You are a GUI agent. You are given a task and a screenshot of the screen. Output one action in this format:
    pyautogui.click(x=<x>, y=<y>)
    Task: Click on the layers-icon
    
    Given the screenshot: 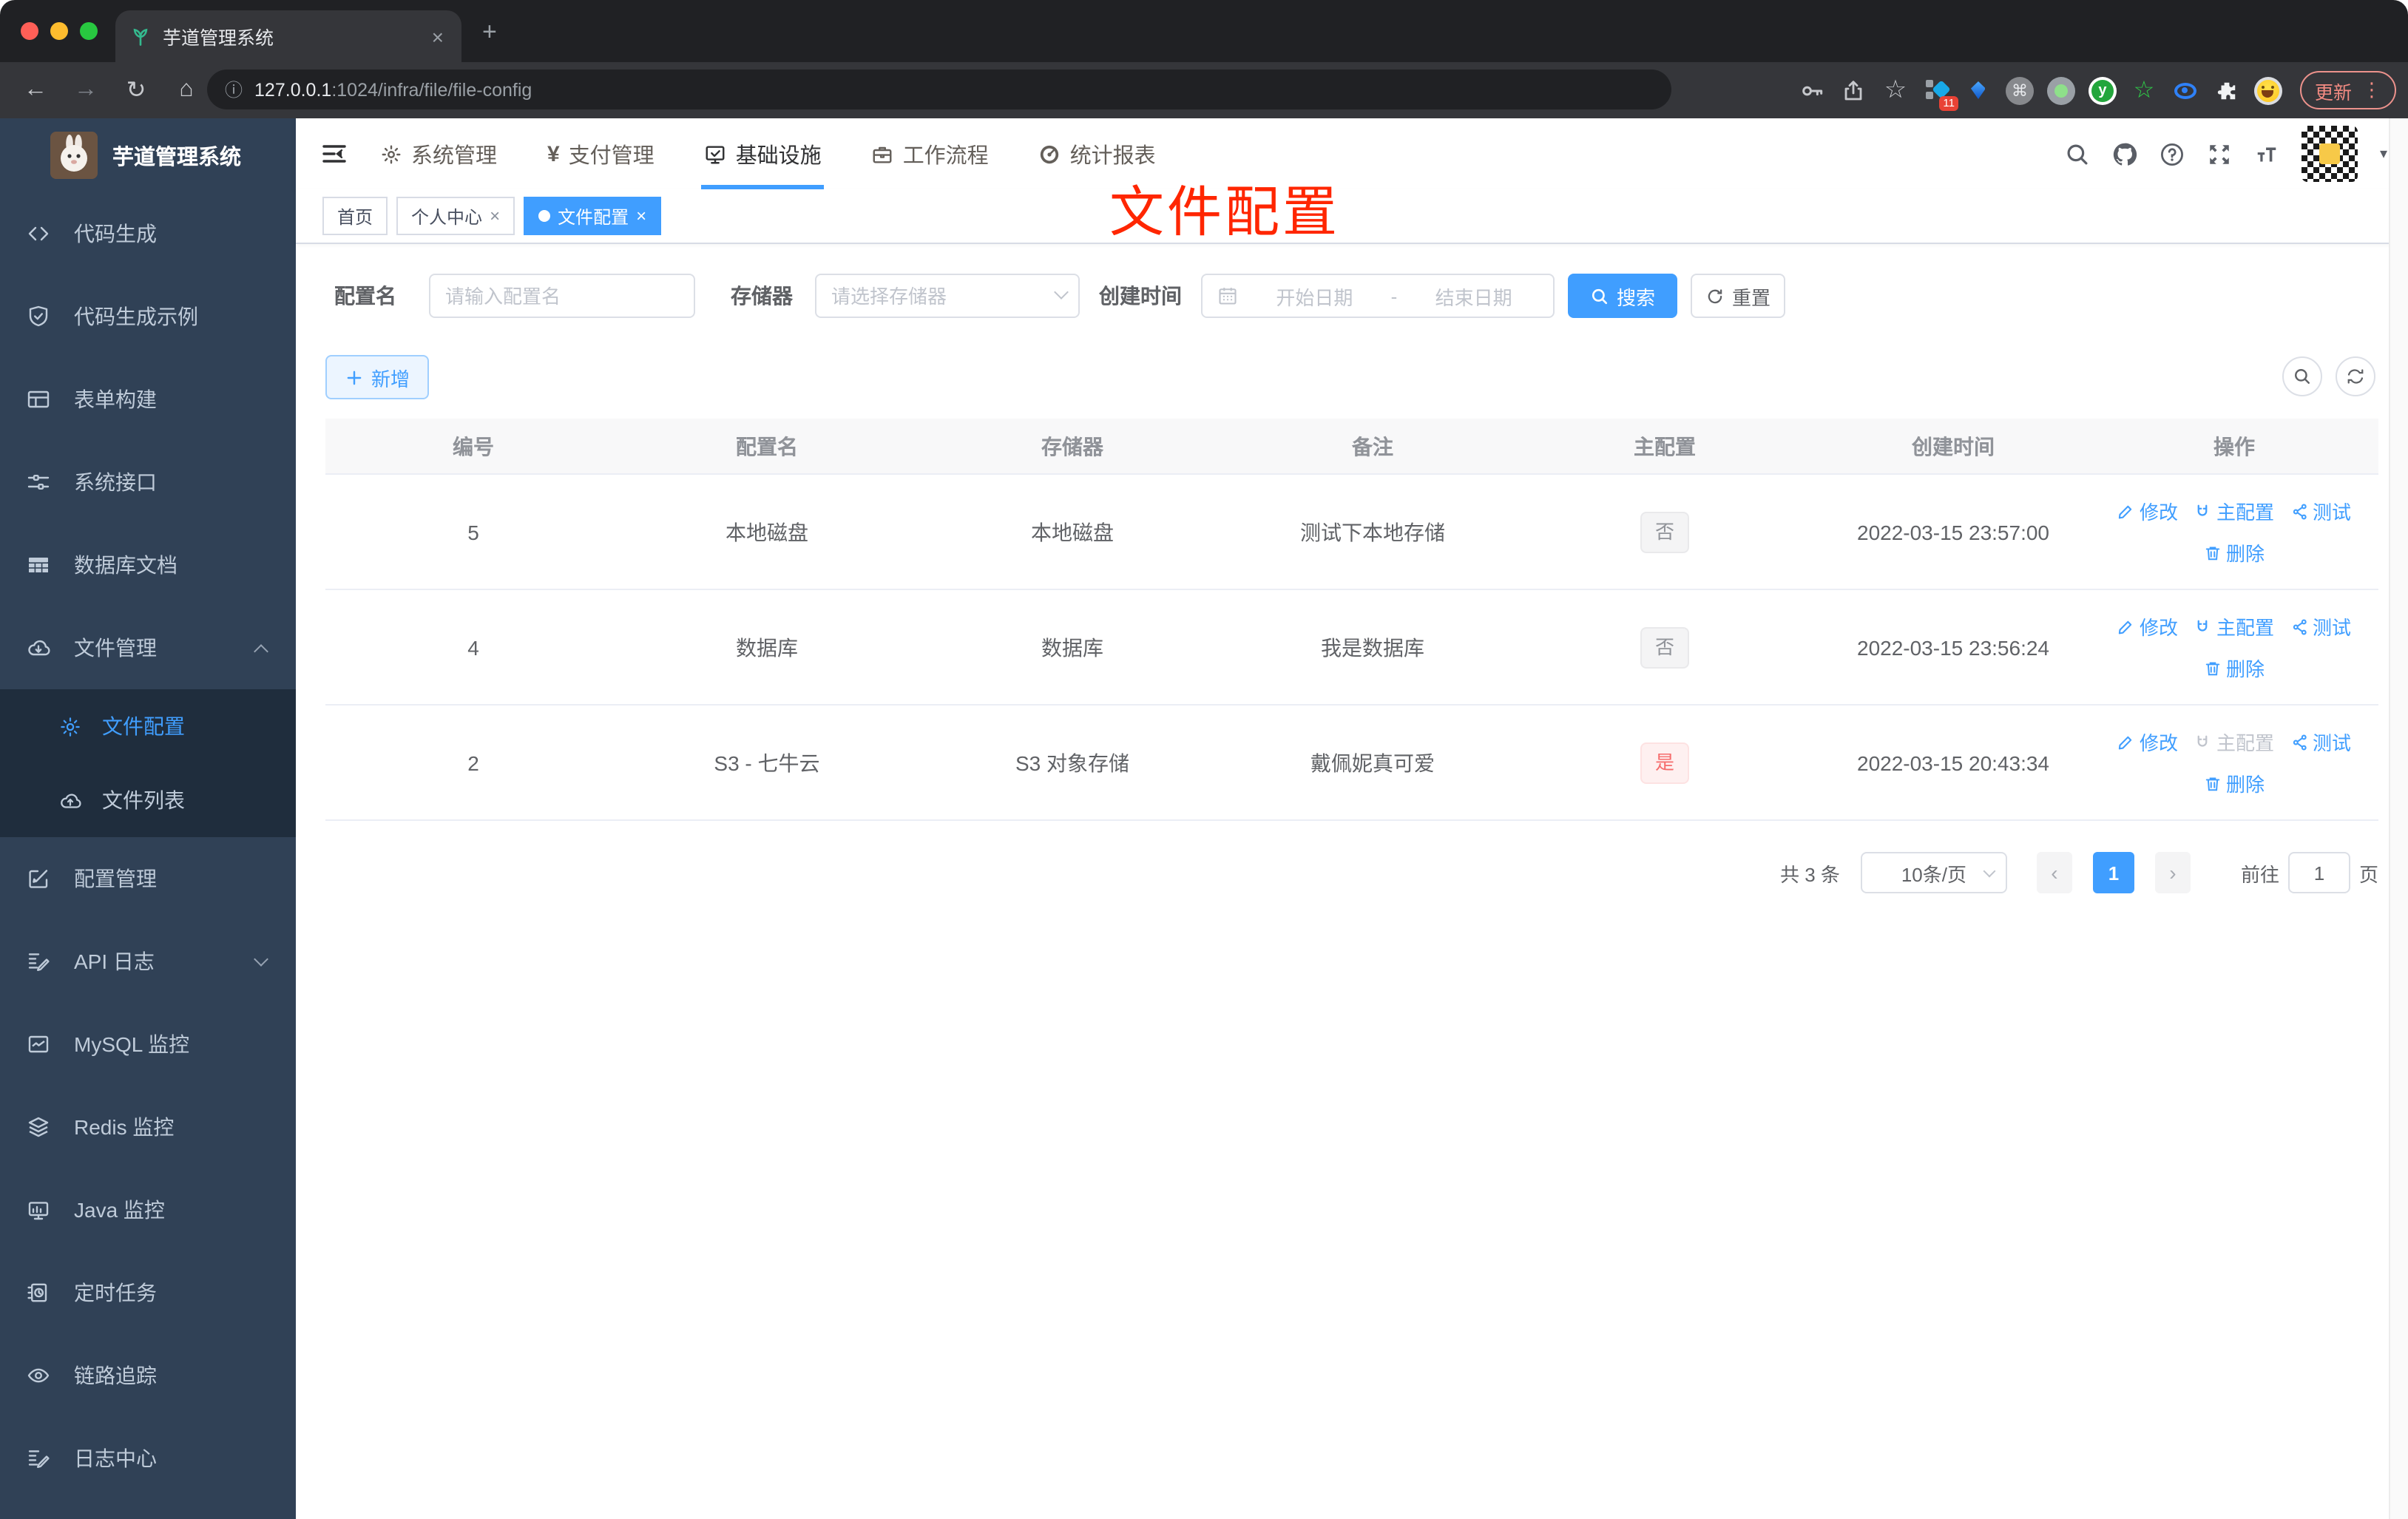 What is the action you would take?
    pyautogui.click(x=38, y=1127)
    